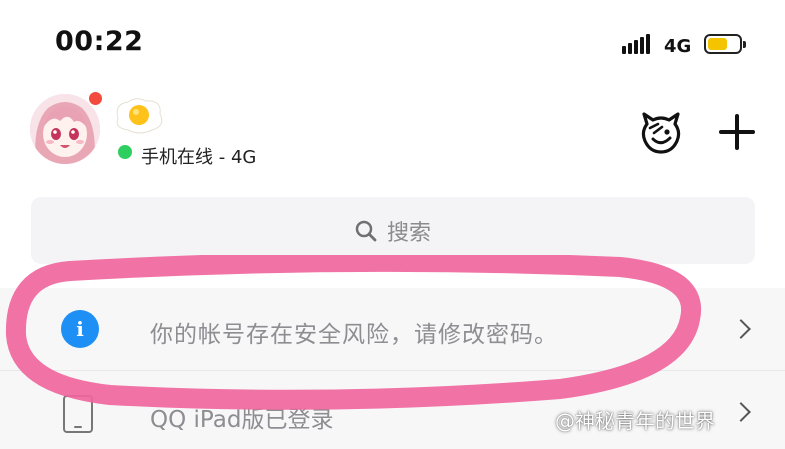 This screenshot has height=449, width=785. Describe the element at coordinates (199, 157) in the screenshot. I see `online-status-text: 手机在线 - 4G` at that location.